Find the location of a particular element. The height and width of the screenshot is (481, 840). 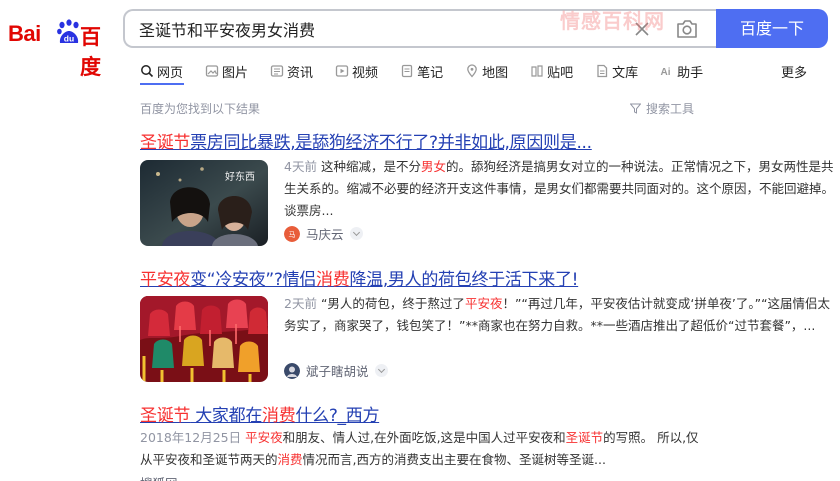

tab-news: 资讯 is located at coordinates (291, 71).